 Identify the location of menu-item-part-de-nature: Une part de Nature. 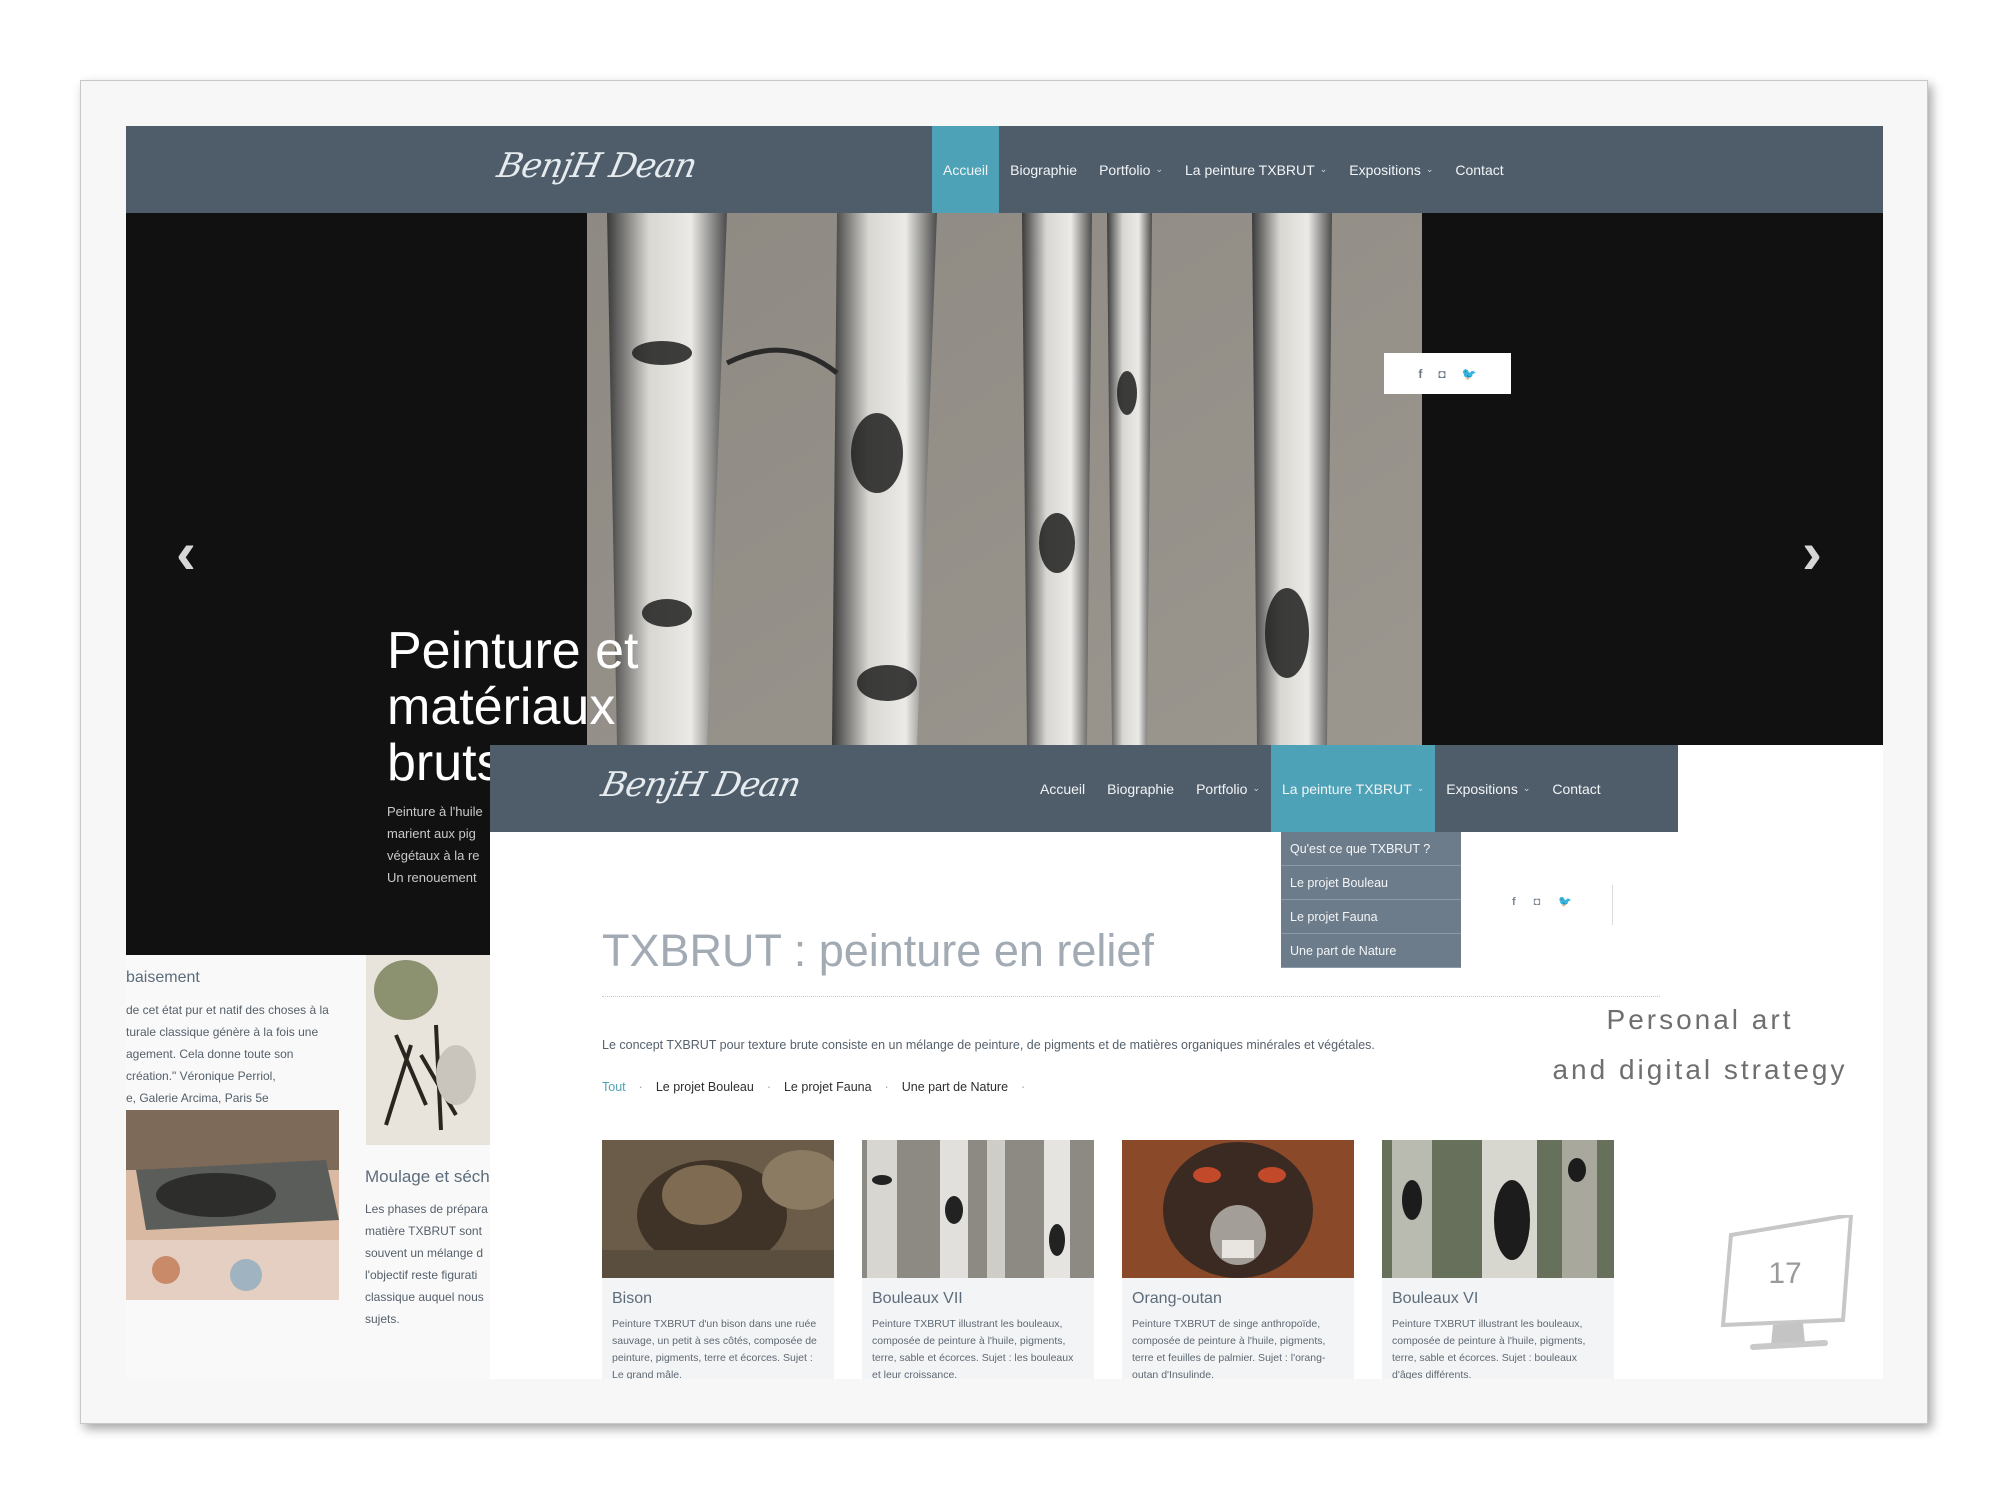
(1371, 951).